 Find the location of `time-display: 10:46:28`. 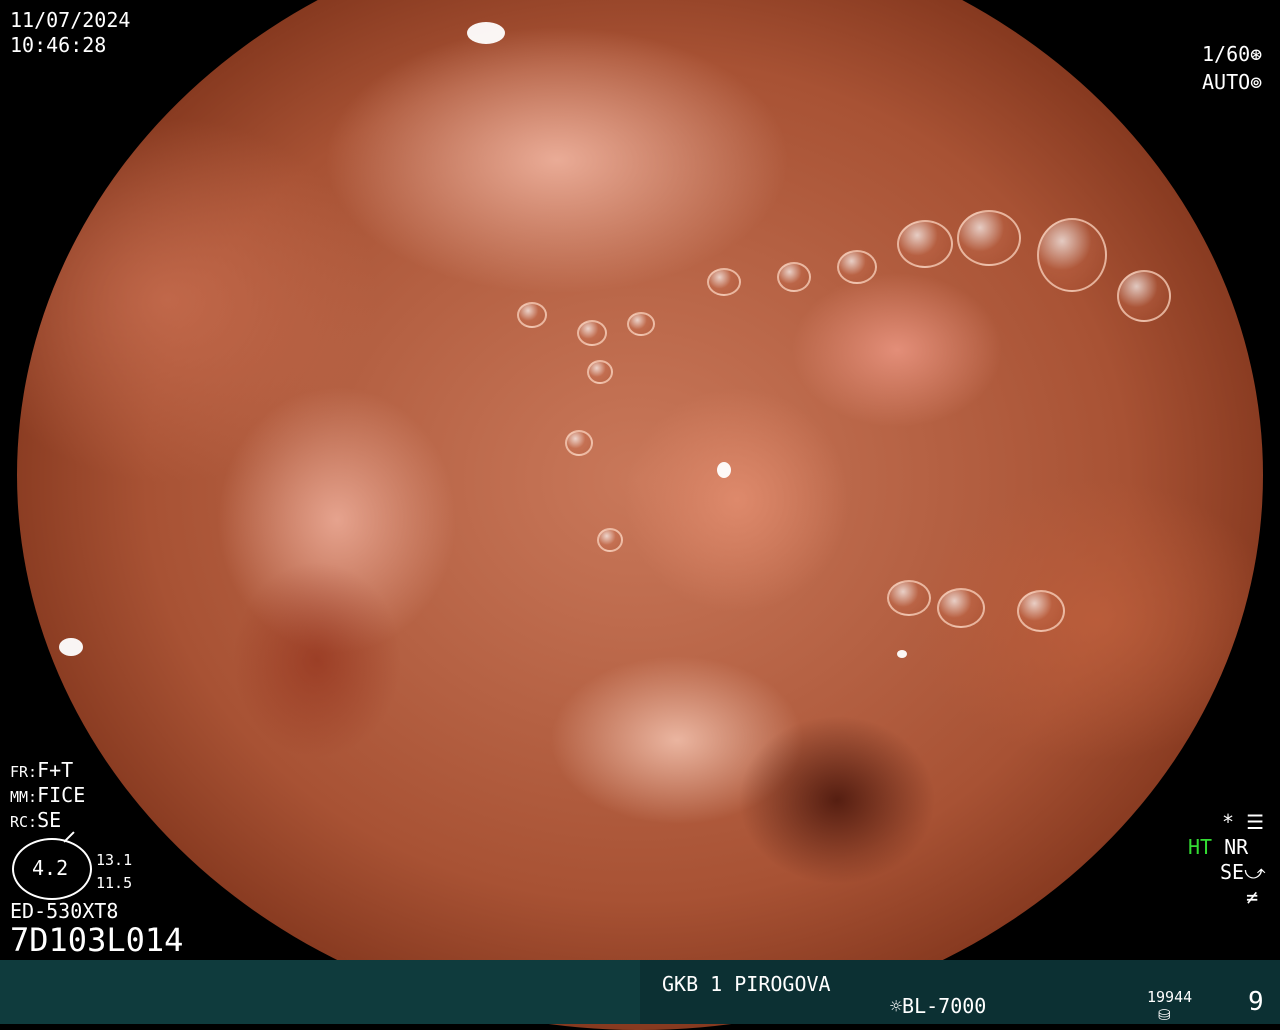

time-display: 10:46:28 is located at coordinates (58, 45).